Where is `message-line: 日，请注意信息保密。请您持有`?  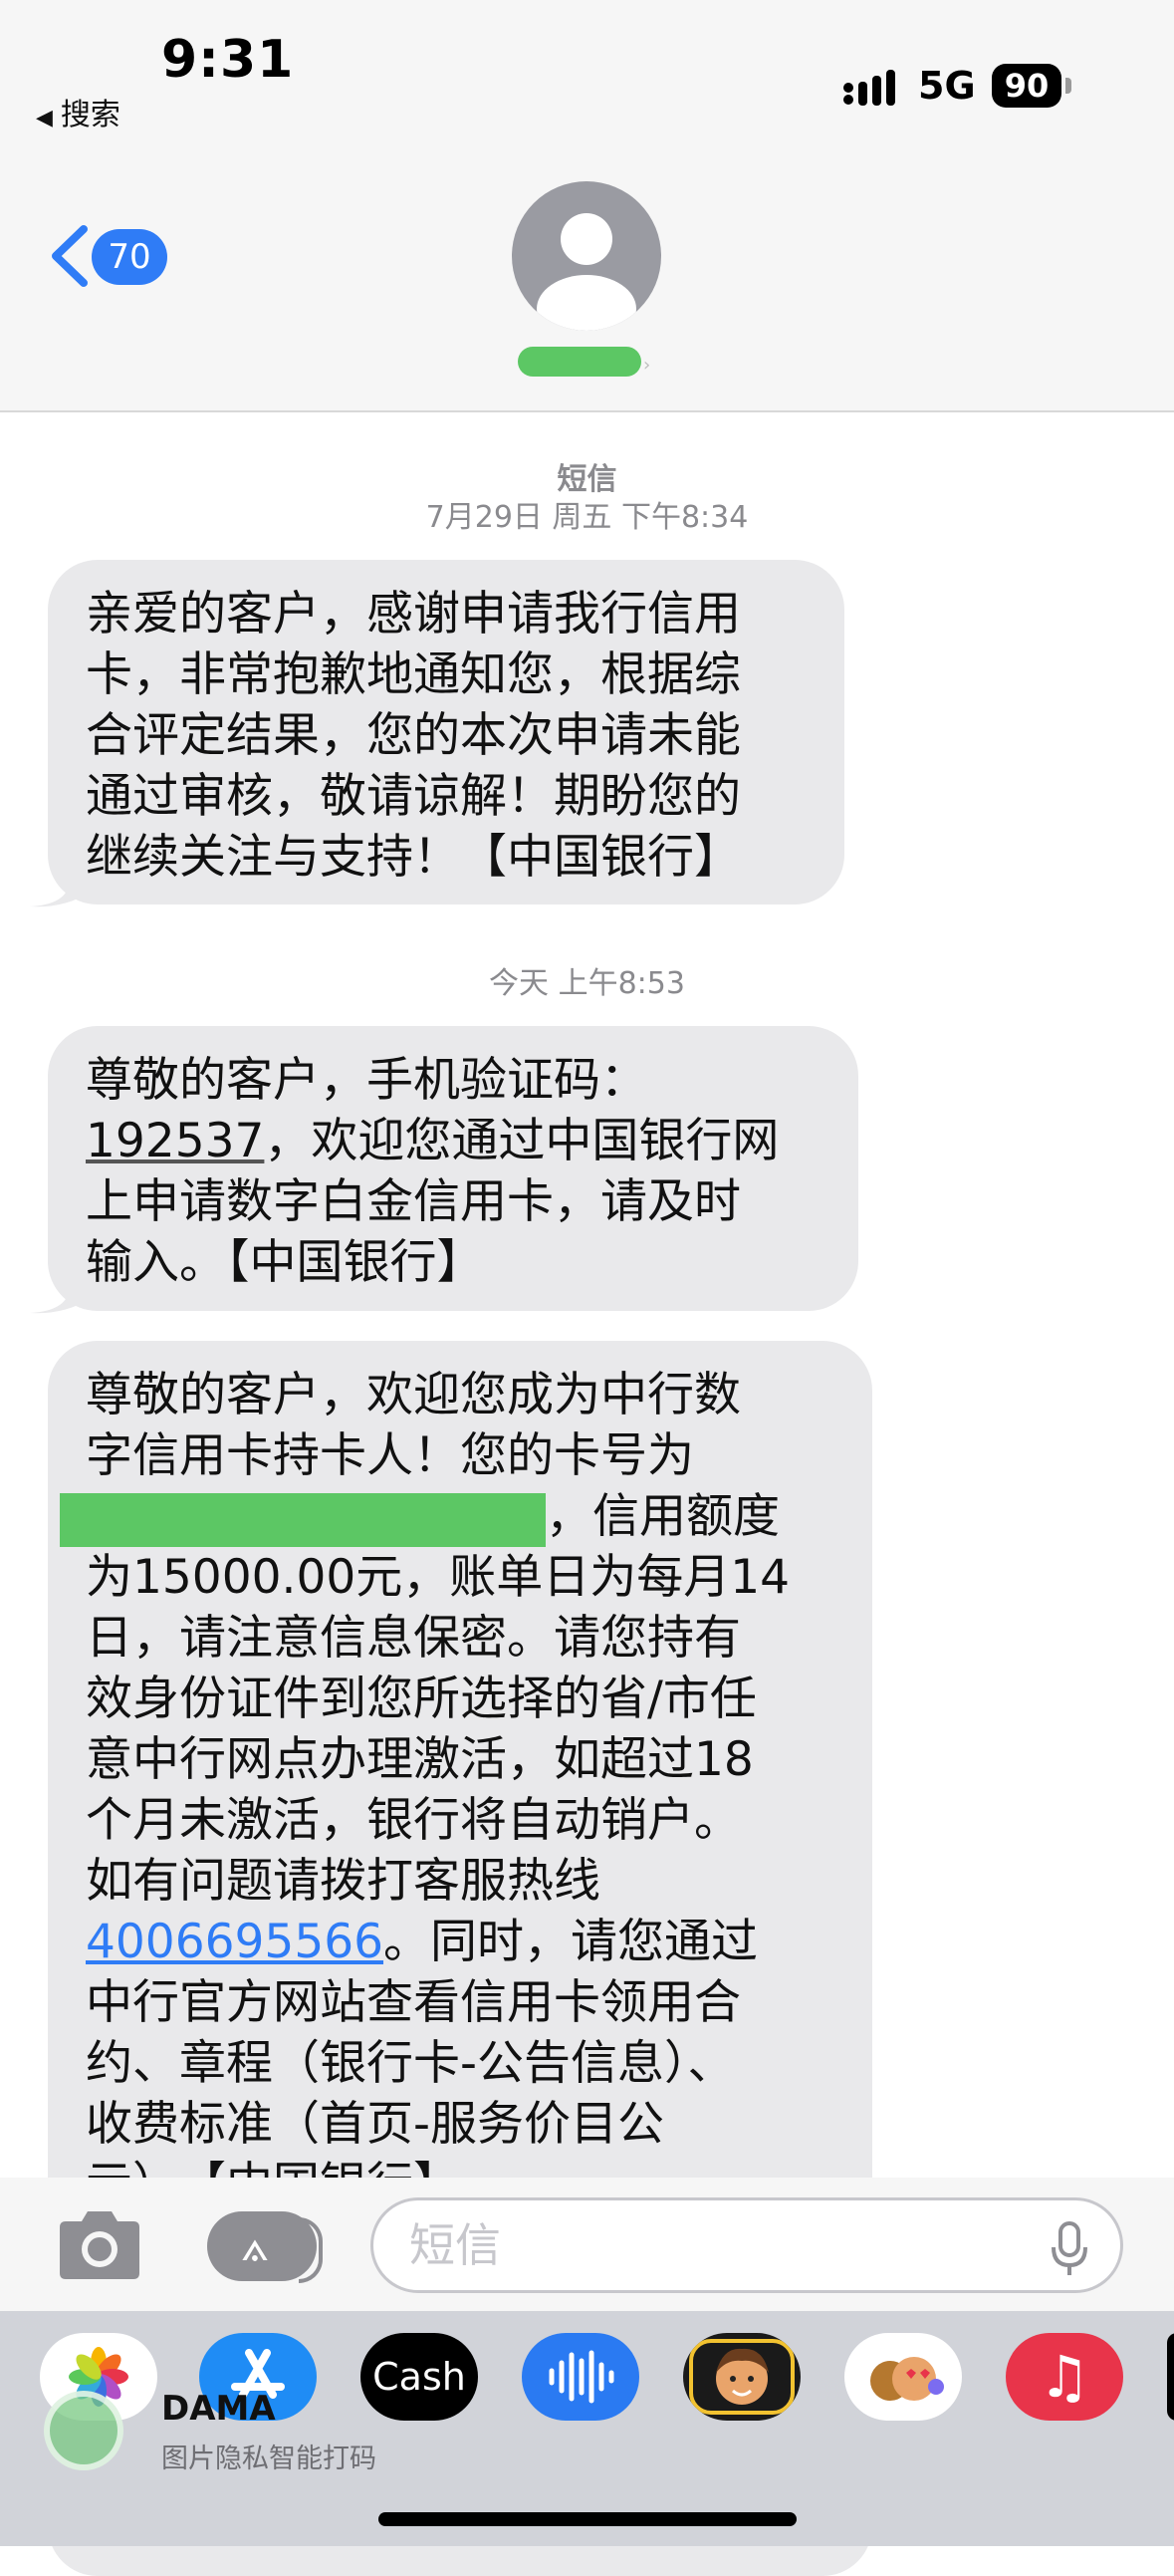 message-line: 日，请注意信息保密。请您持有 is located at coordinates (413, 1638).